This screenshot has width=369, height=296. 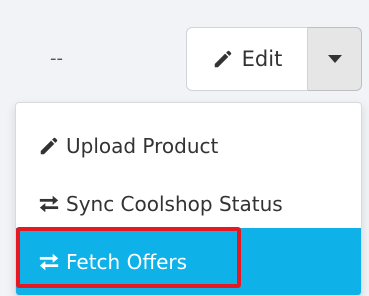 I want to click on menu-item-label: Fetch Offers, so click(x=127, y=262).